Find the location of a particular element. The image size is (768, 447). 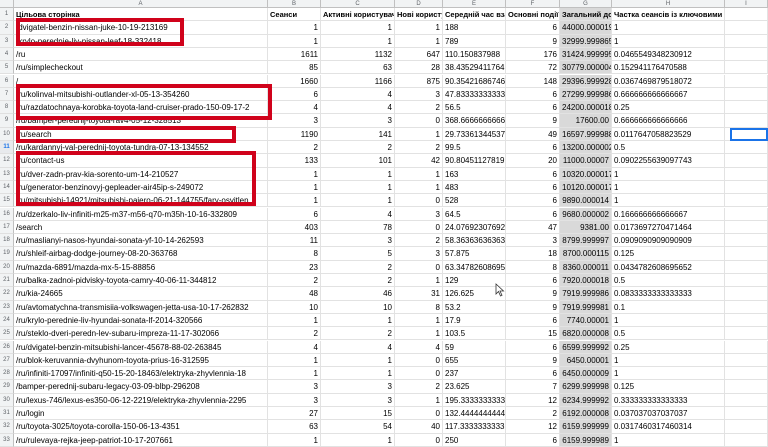

data-cell: 31424.999995 is located at coordinates (586, 54).